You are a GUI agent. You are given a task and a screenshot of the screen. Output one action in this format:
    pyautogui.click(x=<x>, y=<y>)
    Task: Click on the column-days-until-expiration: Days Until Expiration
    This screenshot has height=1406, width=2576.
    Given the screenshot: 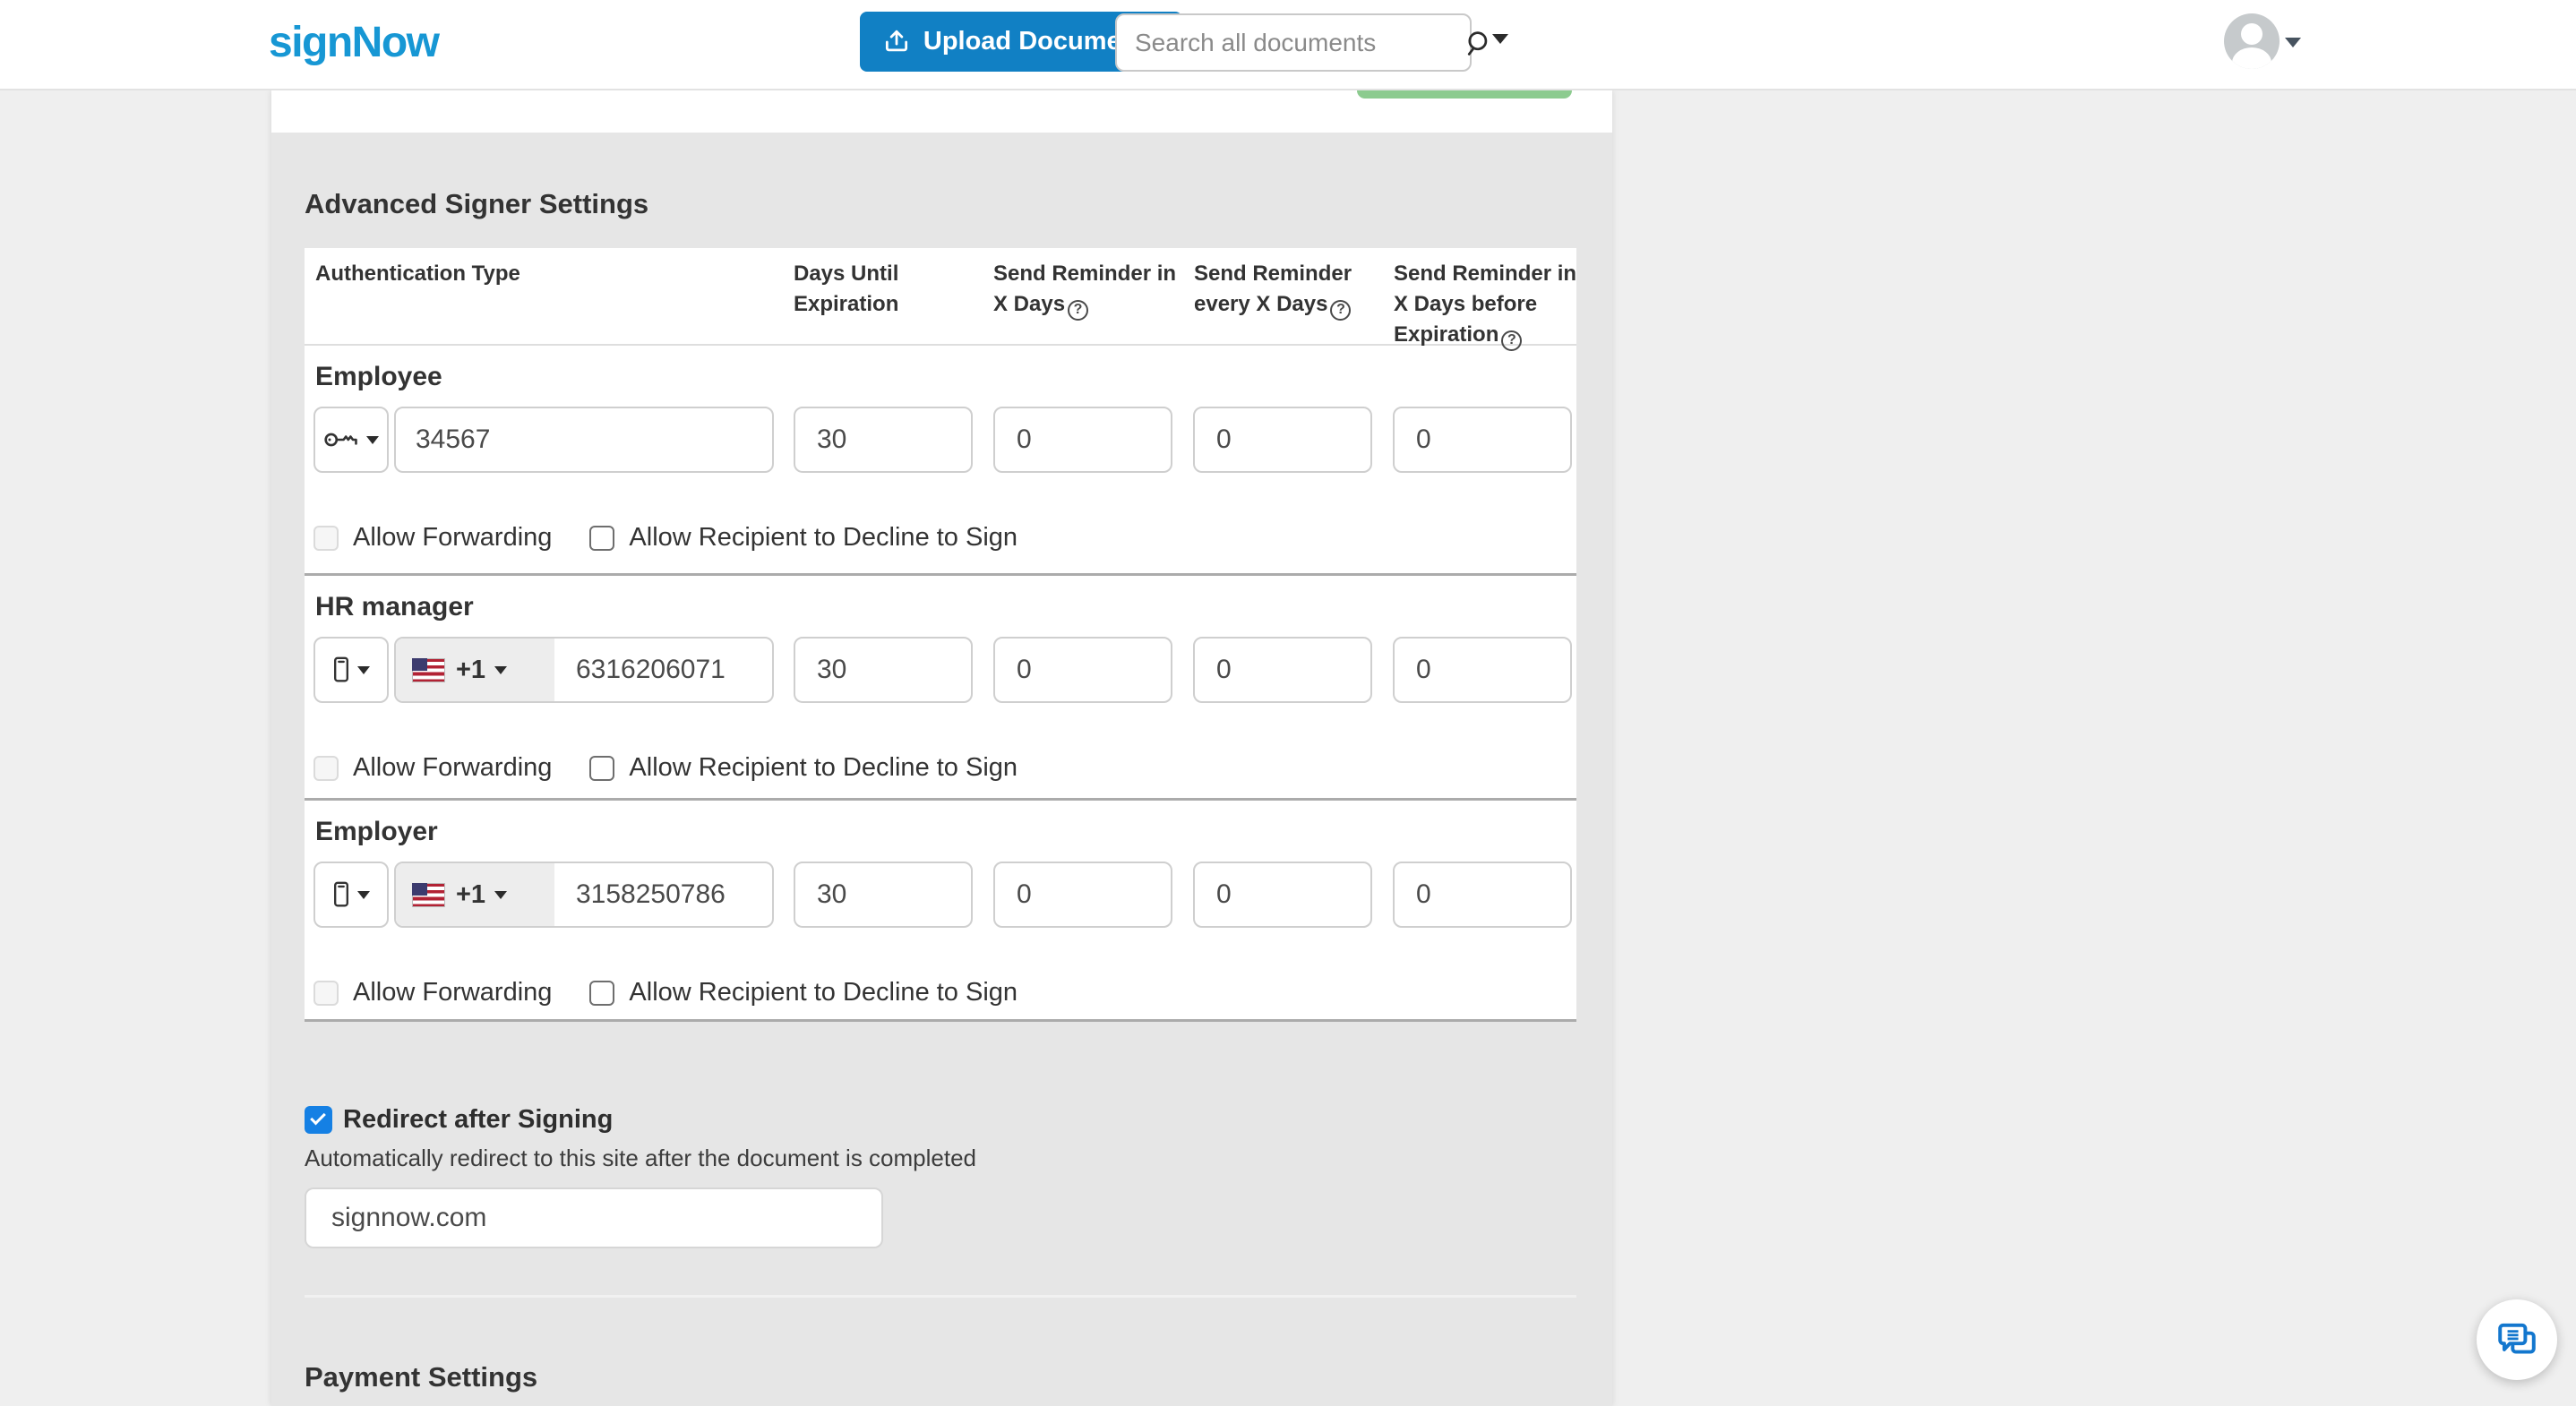 What is the action you would take?
    pyautogui.click(x=846, y=288)
    